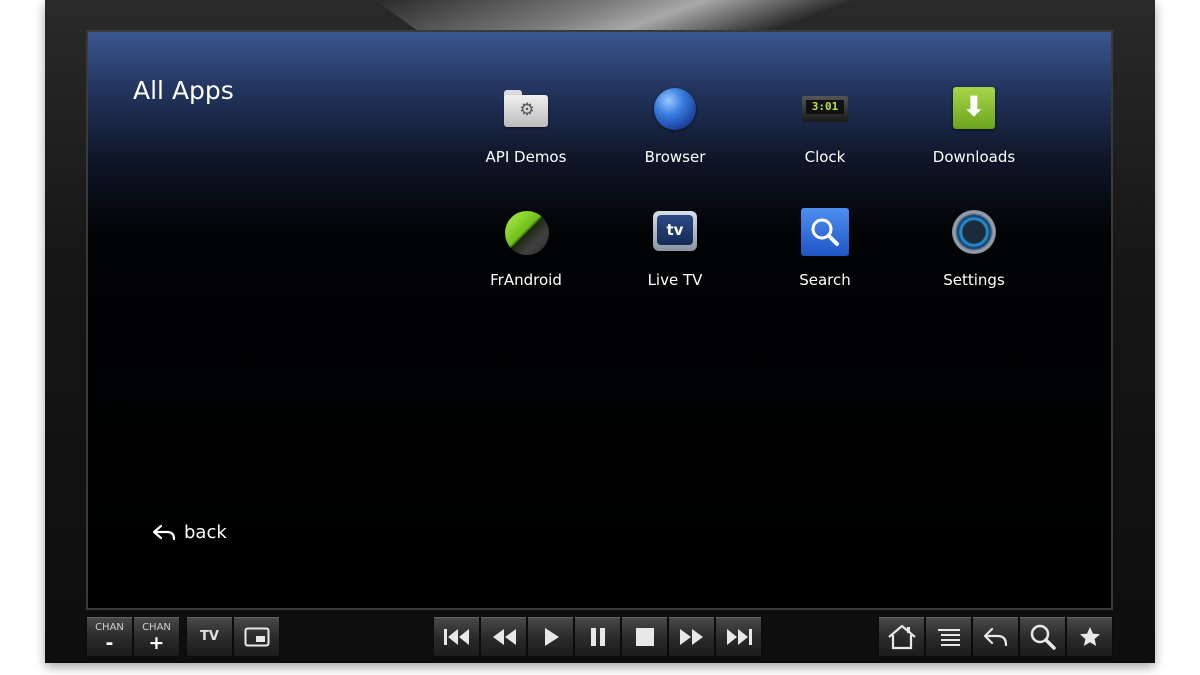 The image size is (1200, 675). What do you see at coordinates (825, 157) in the screenshot?
I see `app-label: Clock` at bounding box center [825, 157].